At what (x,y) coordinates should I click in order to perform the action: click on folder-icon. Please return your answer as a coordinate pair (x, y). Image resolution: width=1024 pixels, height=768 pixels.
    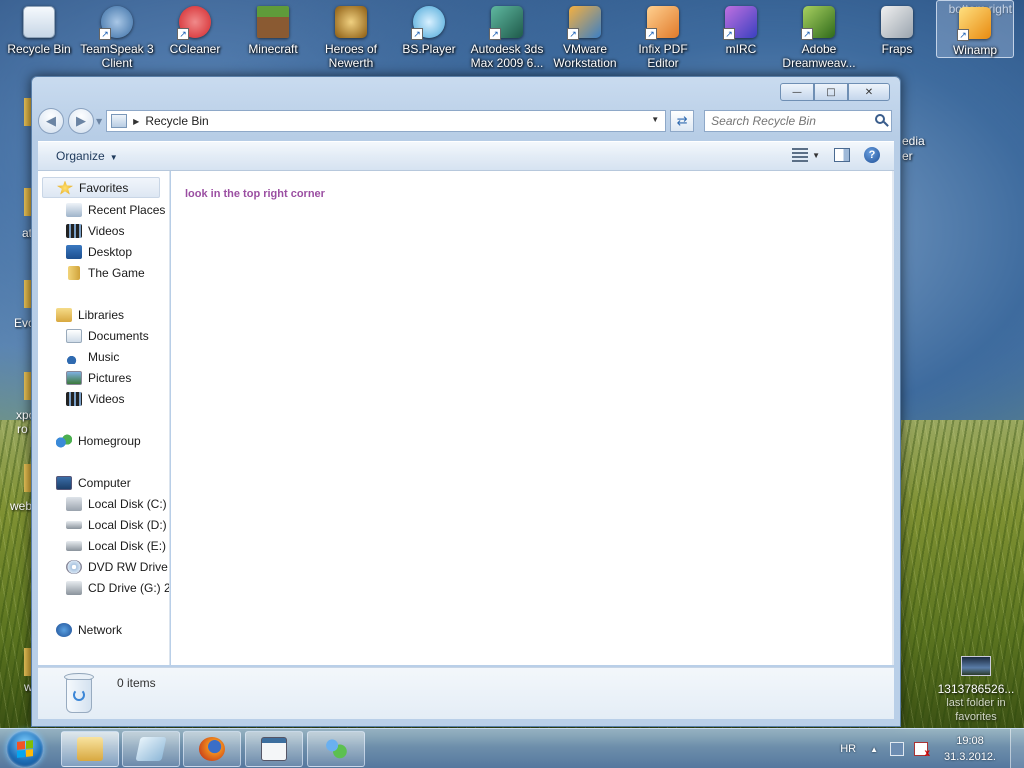
    Looking at the image, I should click on (74, 272).